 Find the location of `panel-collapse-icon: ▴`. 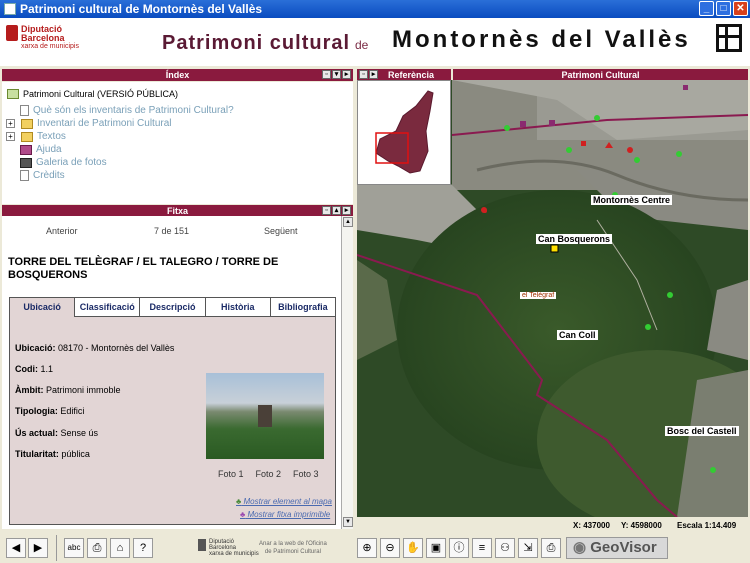

panel-collapse-icon: ▴ is located at coordinates (336, 210).